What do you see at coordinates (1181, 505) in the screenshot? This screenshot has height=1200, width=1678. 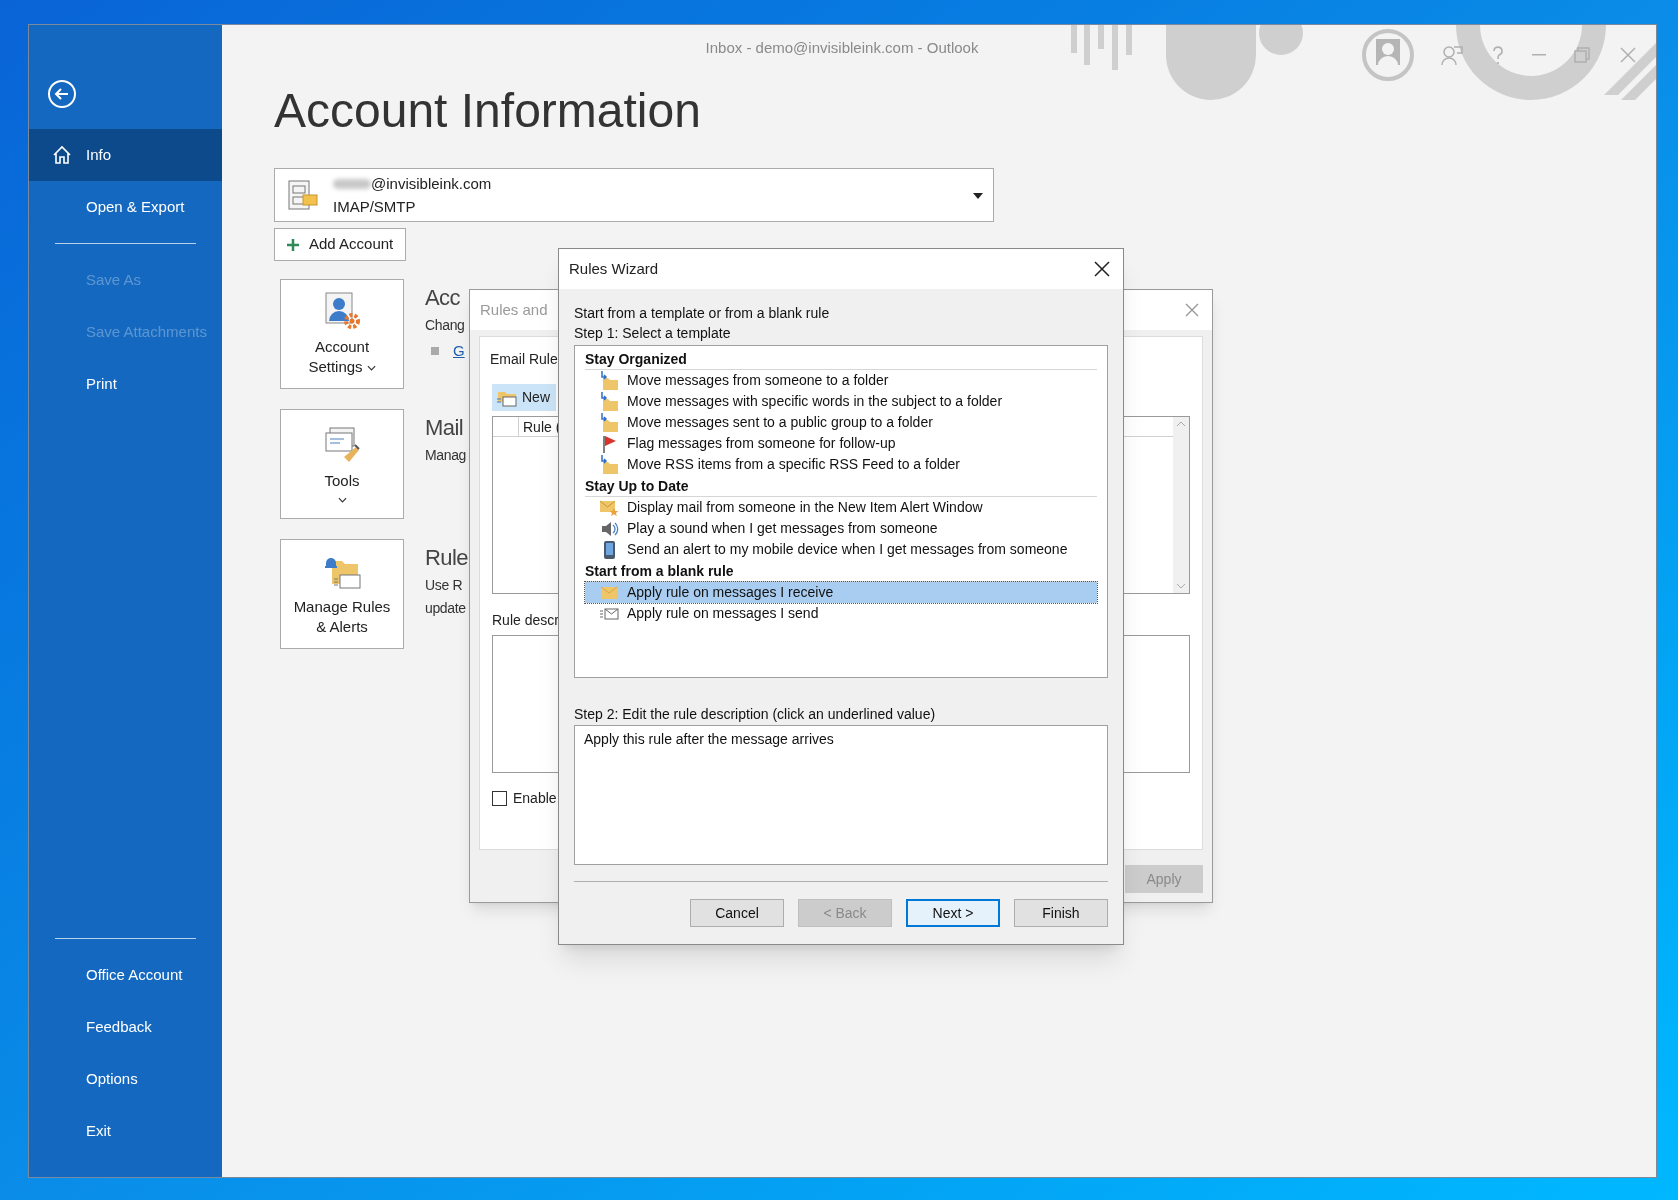 I see `scrollbar` at bounding box center [1181, 505].